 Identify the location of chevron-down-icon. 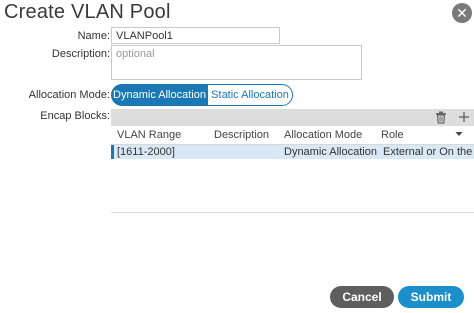
(459, 135).